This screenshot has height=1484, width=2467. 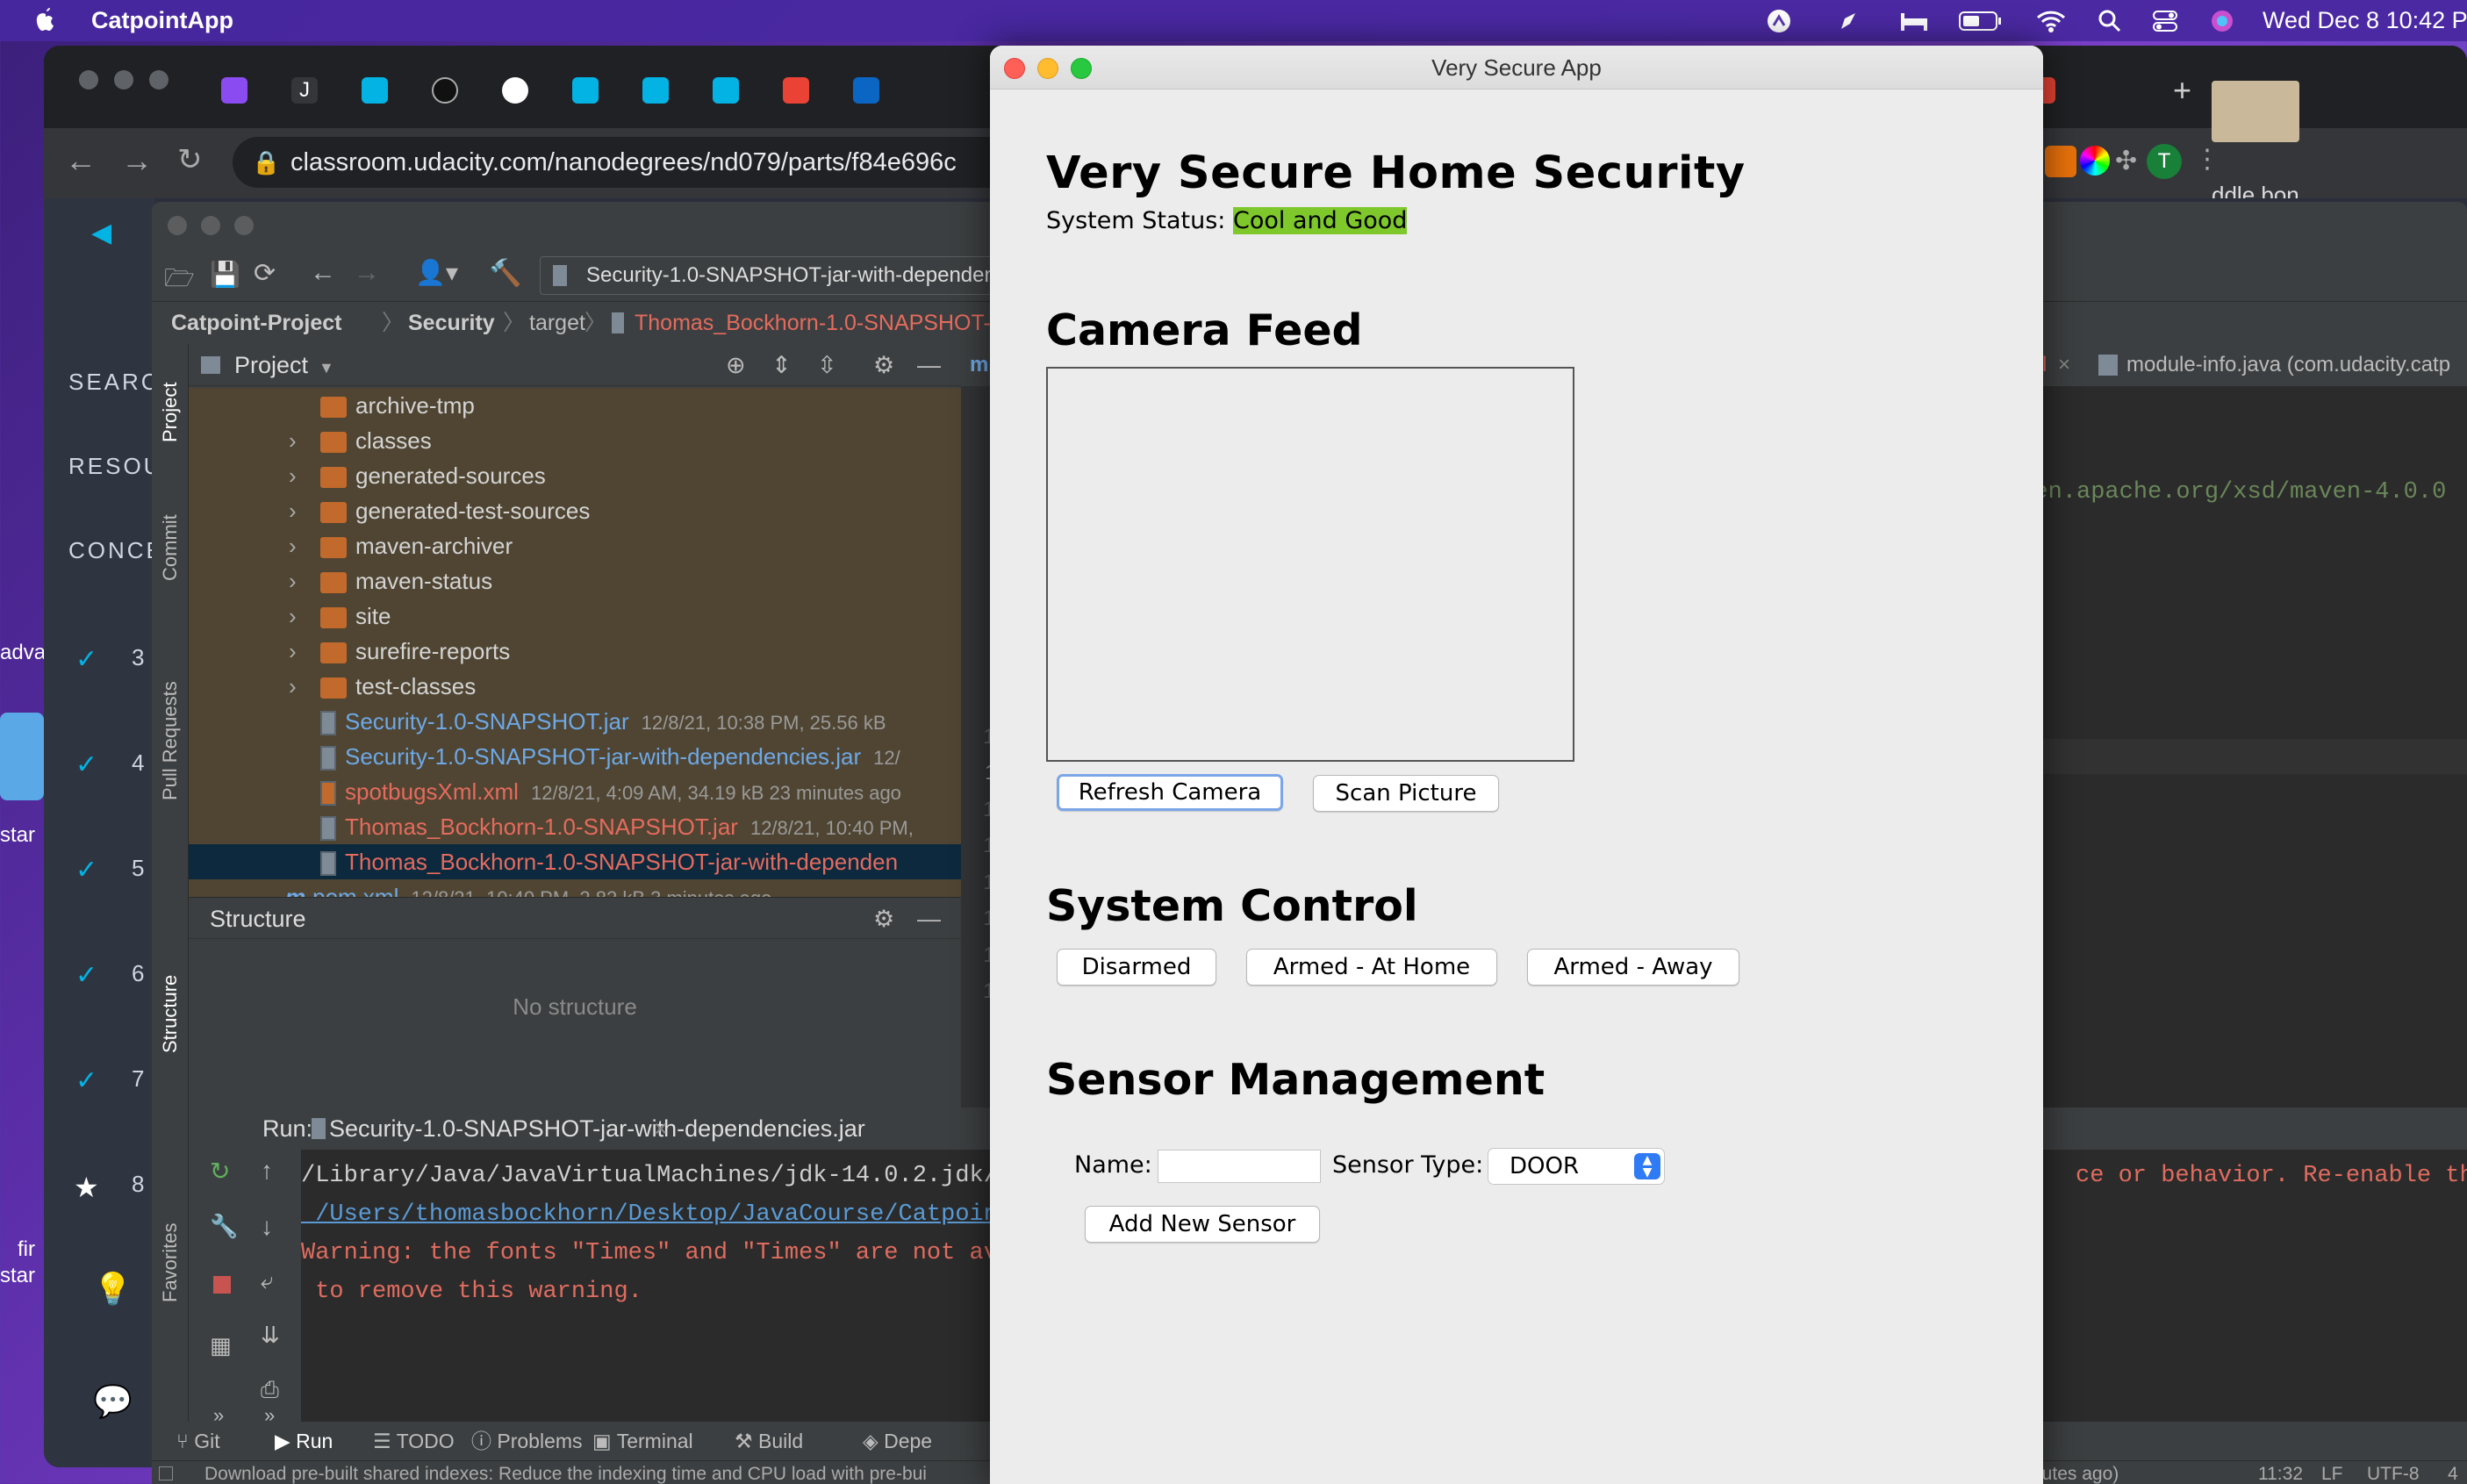 What do you see at coordinates (103, 233) in the screenshot?
I see `collapse-icon: ◀` at bounding box center [103, 233].